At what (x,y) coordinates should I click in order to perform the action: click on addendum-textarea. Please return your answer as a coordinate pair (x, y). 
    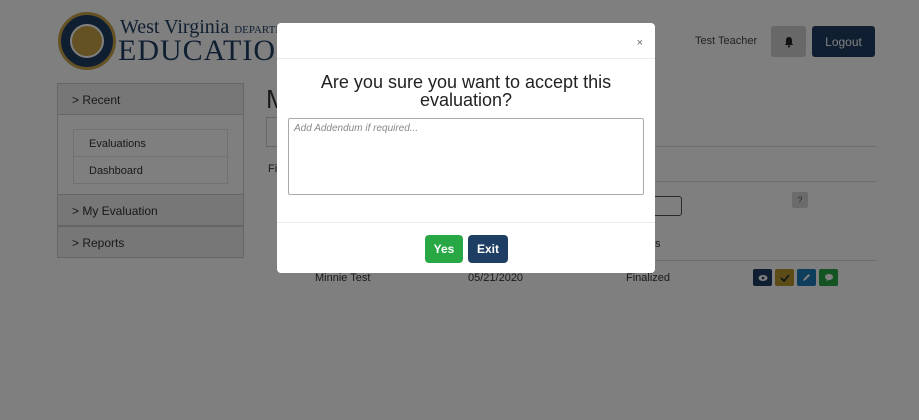
    Looking at the image, I should click on (466, 156).